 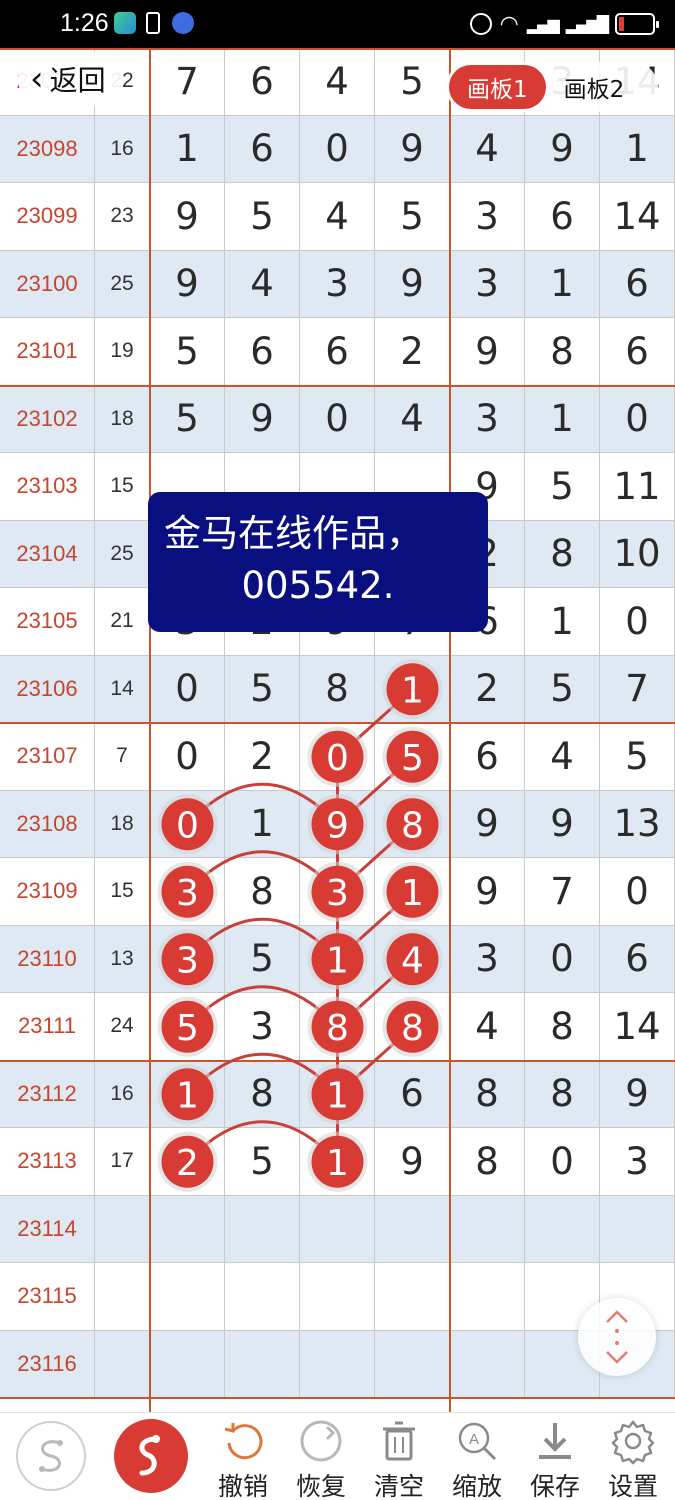 I want to click on draw-mode-button, so click(x=151, y=1456).